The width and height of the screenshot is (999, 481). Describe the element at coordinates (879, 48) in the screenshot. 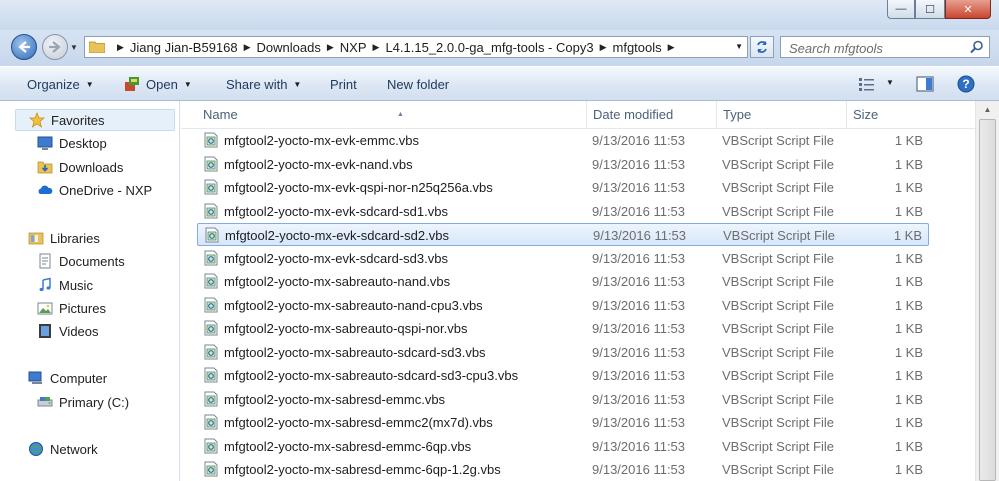

I see `search-input` at that location.